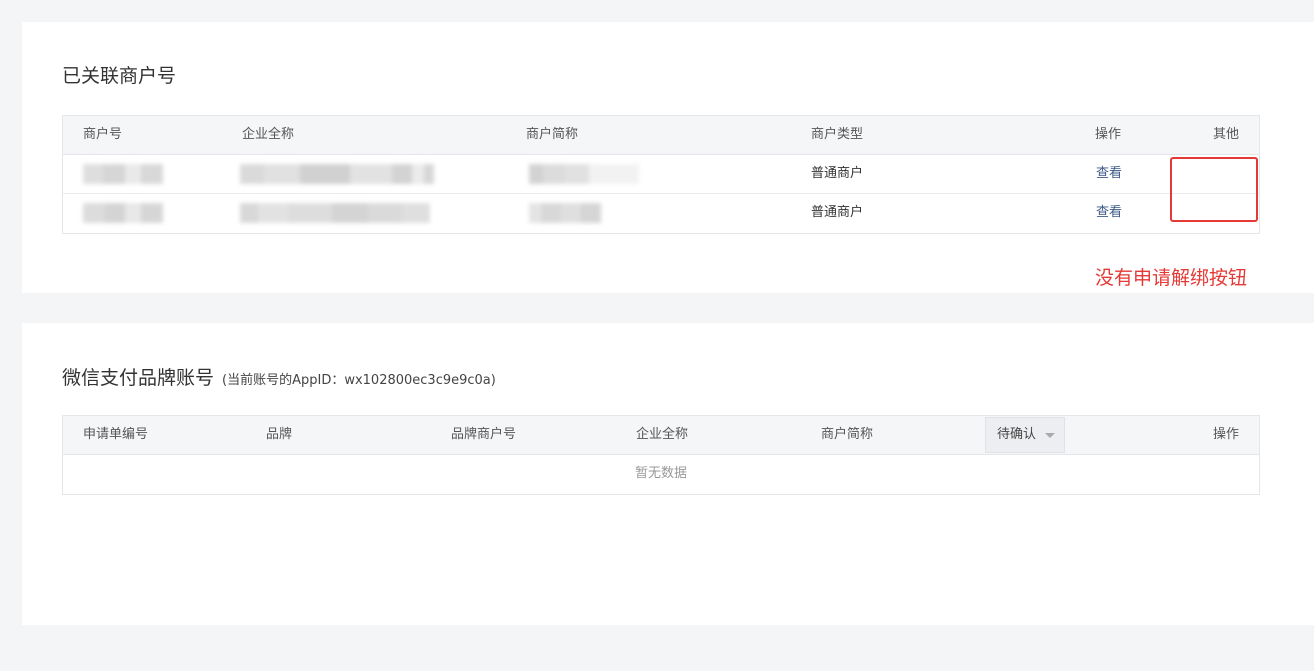 Image resolution: width=1314 pixels, height=671 pixels. I want to click on brand-accounts-table: 申请单编号 品牌 品牌商户号 企业全称 商户简称 待确认 操作 暂无数据, so click(661, 455).